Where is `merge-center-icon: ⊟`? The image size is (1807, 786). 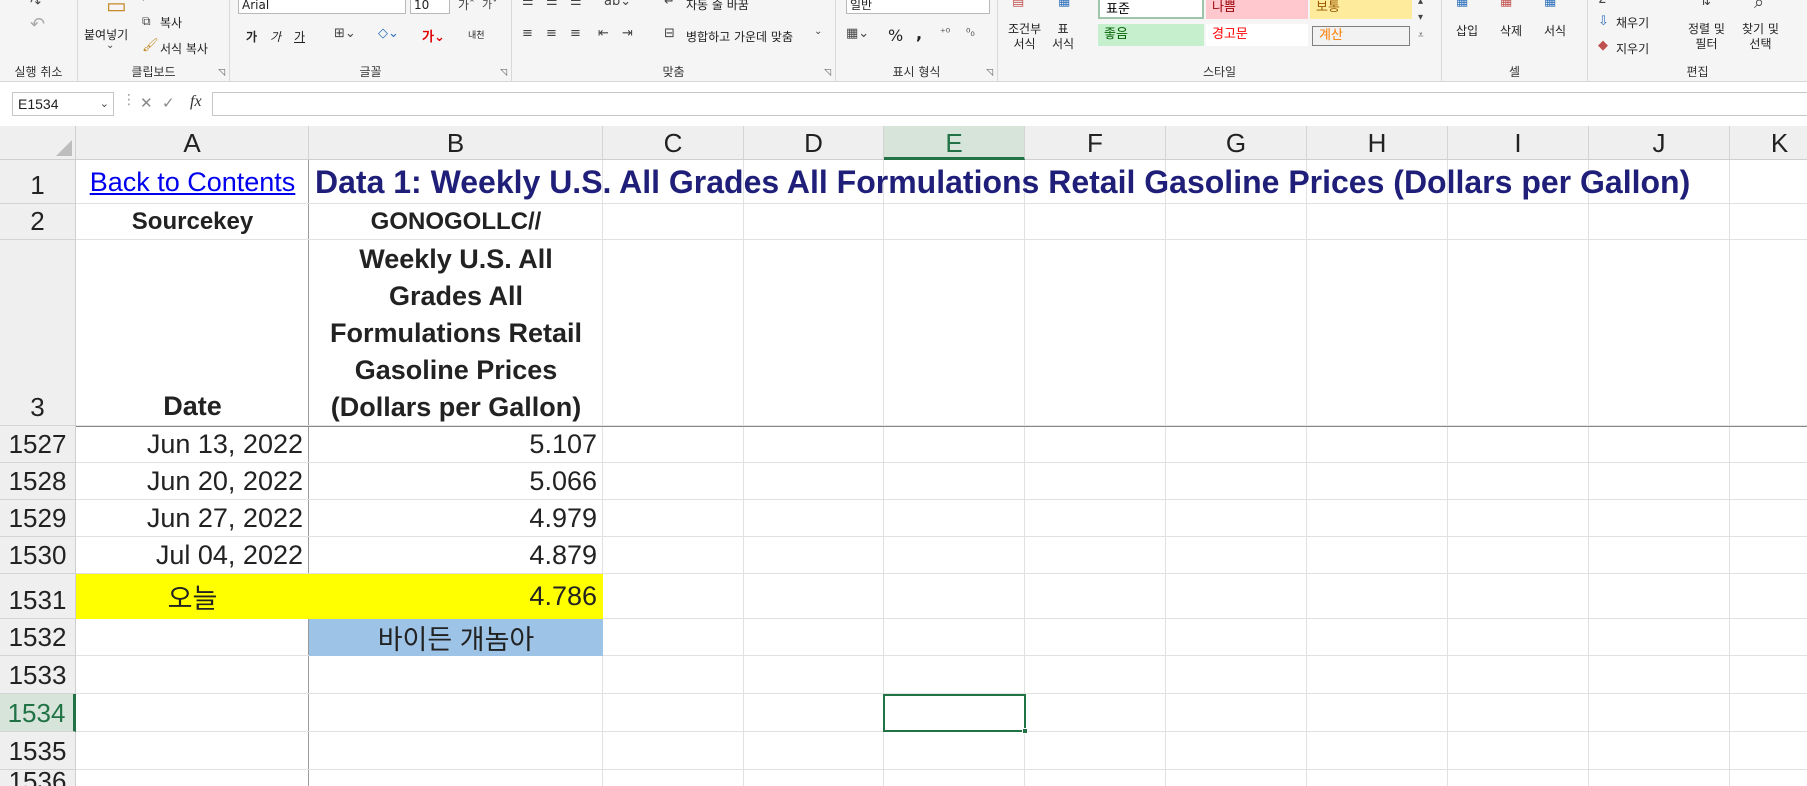 merge-center-icon: ⊟ is located at coordinates (669, 33).